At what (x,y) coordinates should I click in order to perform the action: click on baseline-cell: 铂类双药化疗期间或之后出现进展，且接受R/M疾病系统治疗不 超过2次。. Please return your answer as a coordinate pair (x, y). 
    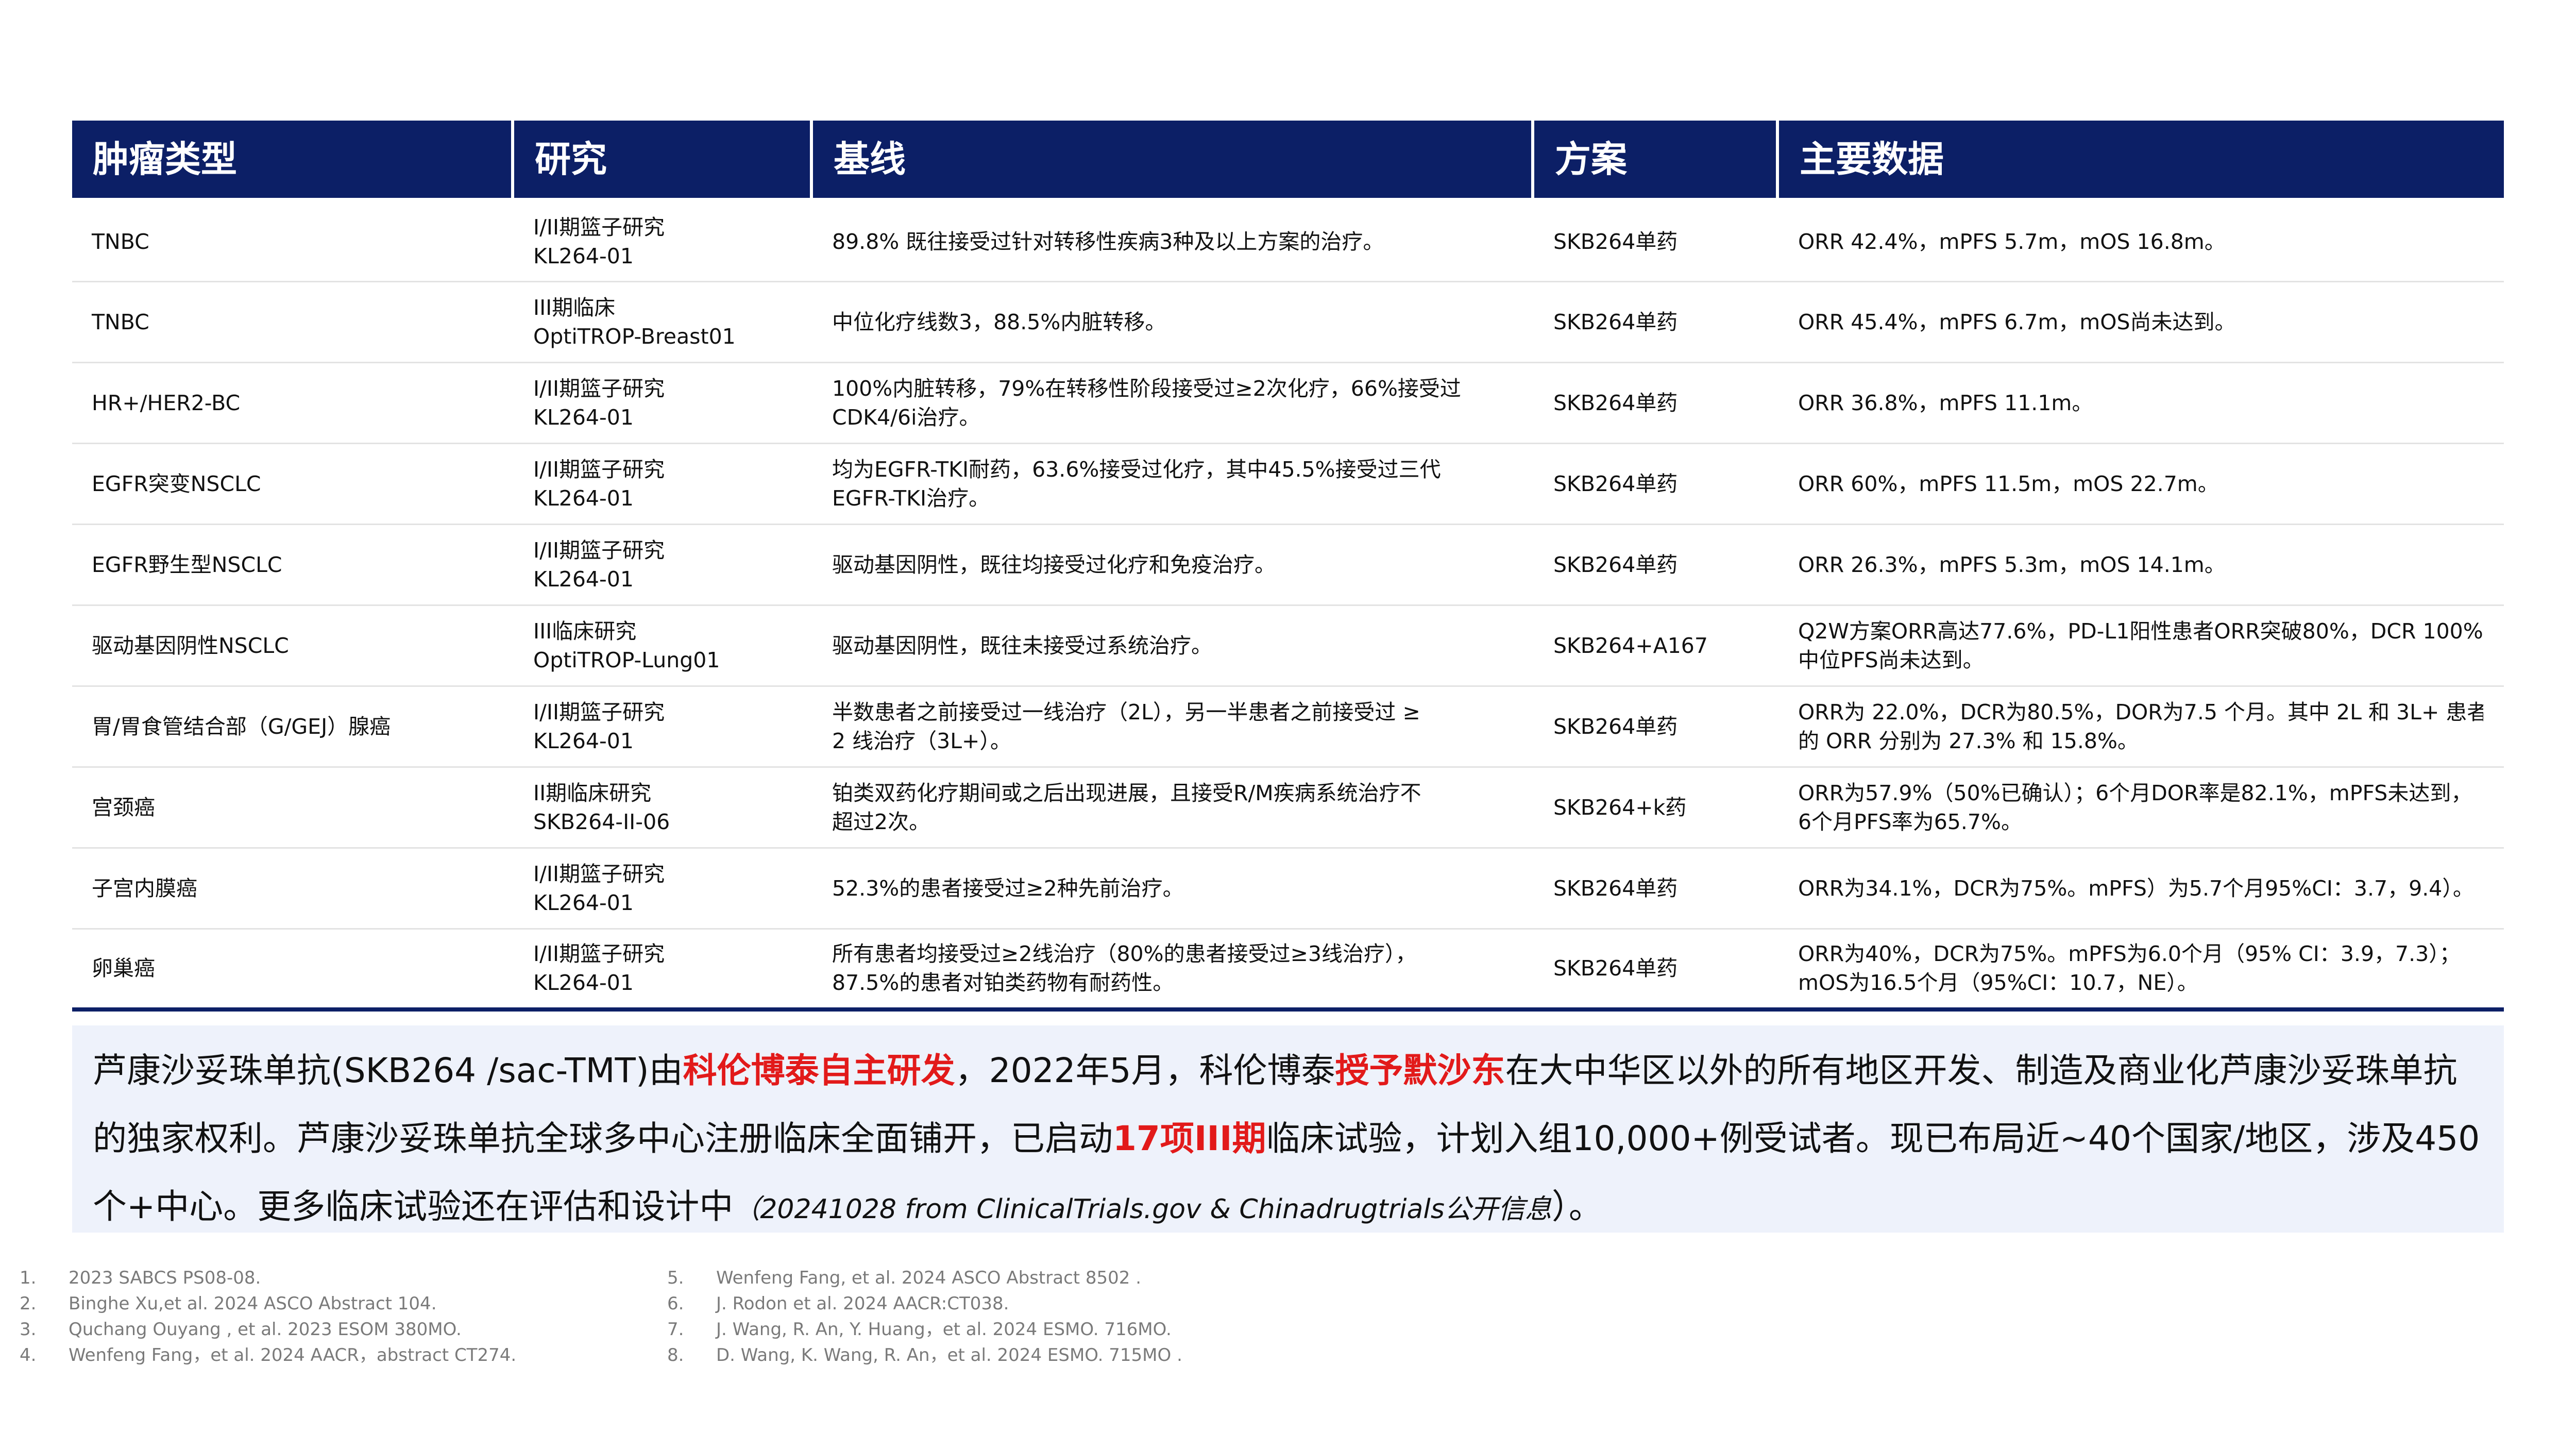
    Looking at the image, I should click on (1172, 808).